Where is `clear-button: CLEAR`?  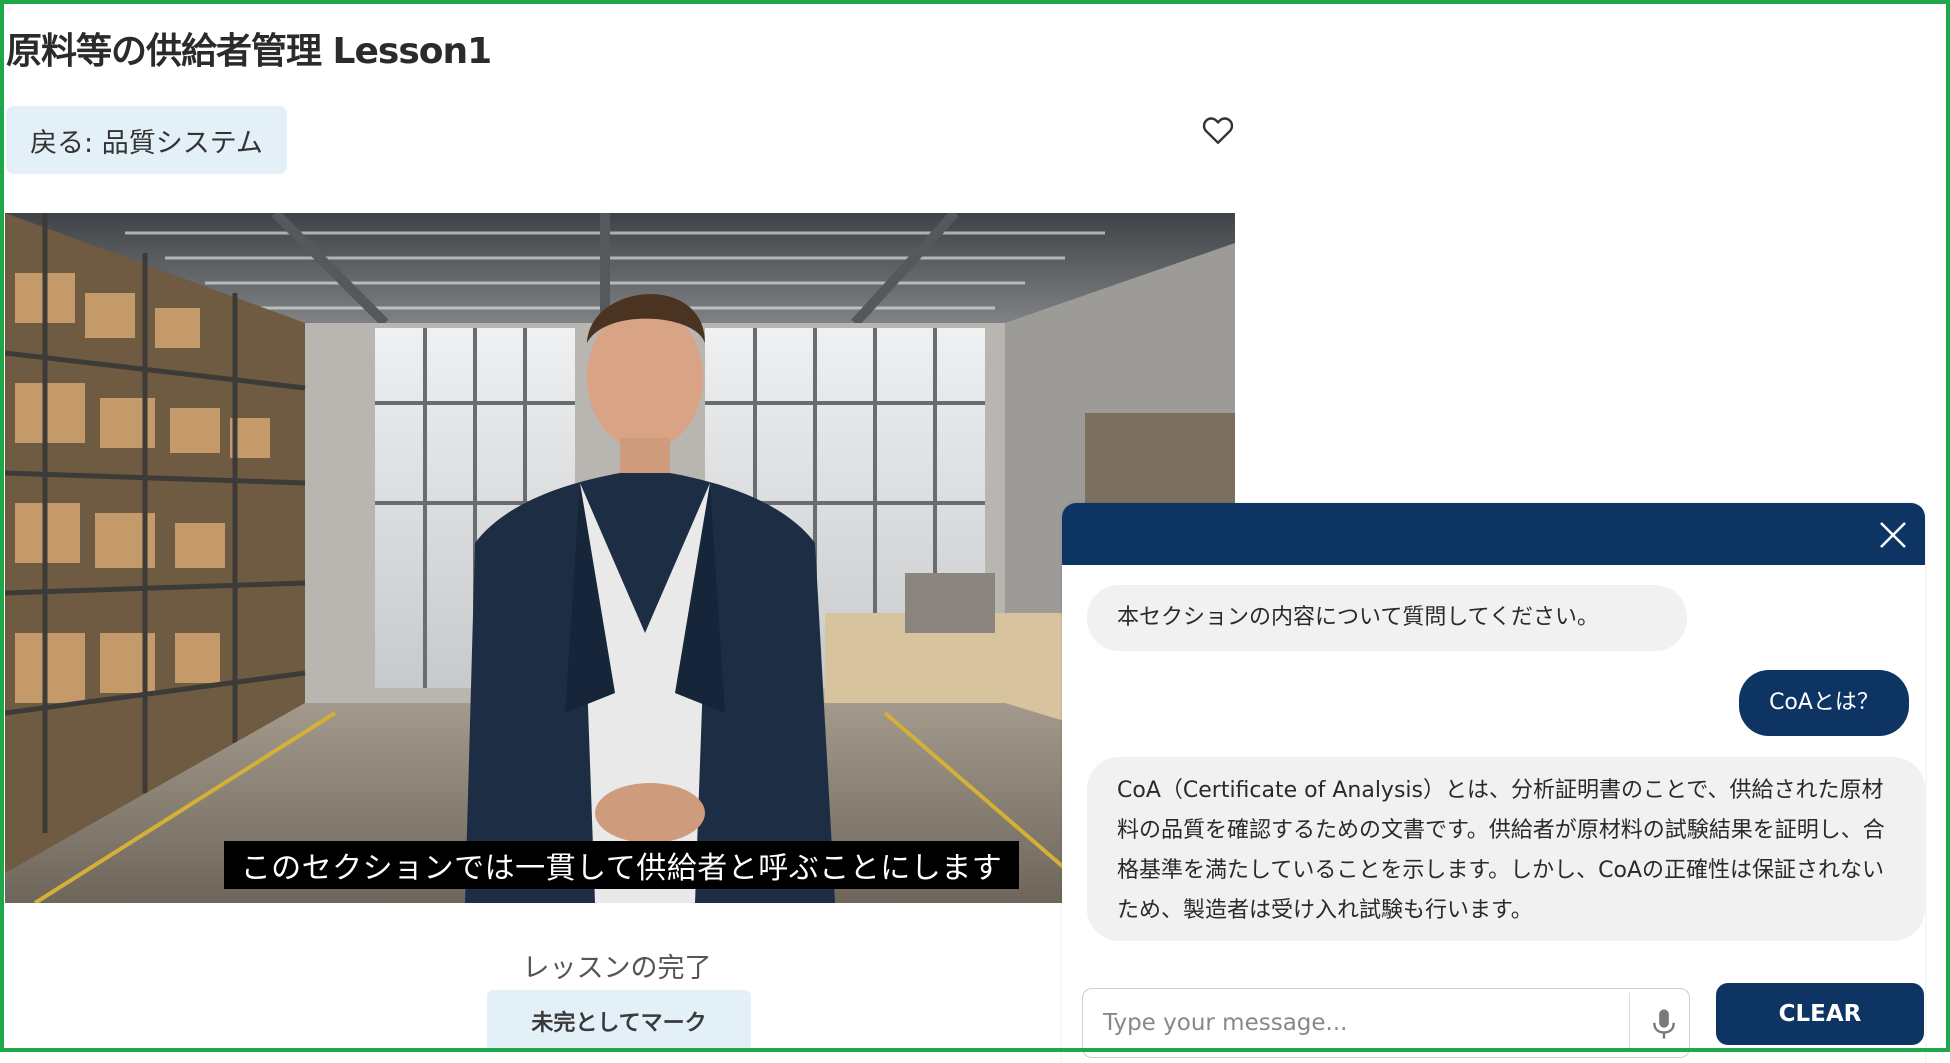
clear-button: CLEAR is located at coordinates (1820, 1014).